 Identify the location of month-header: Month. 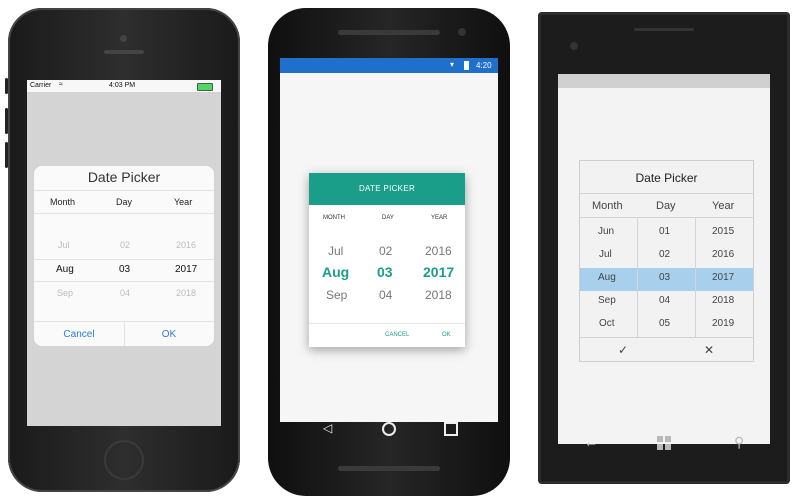
(63, 202).